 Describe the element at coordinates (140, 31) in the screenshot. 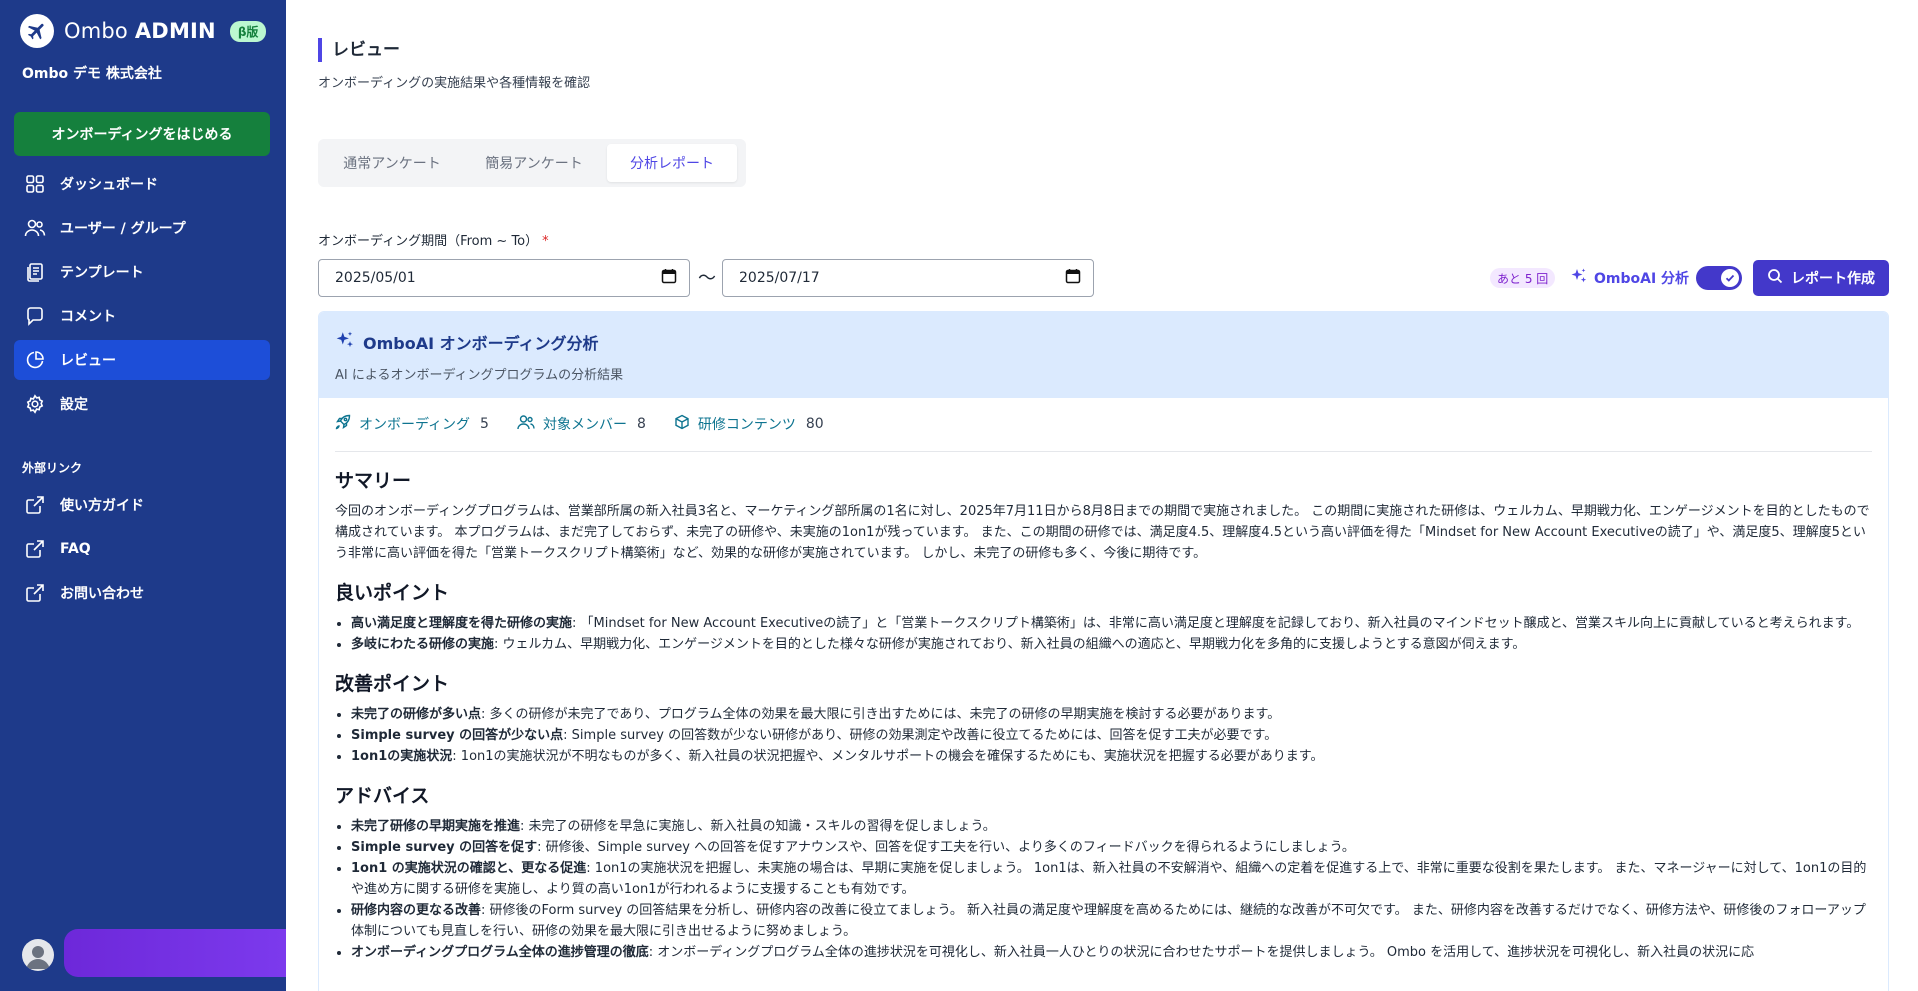

I see `brand-name: Ombo ADMIN` at that location.